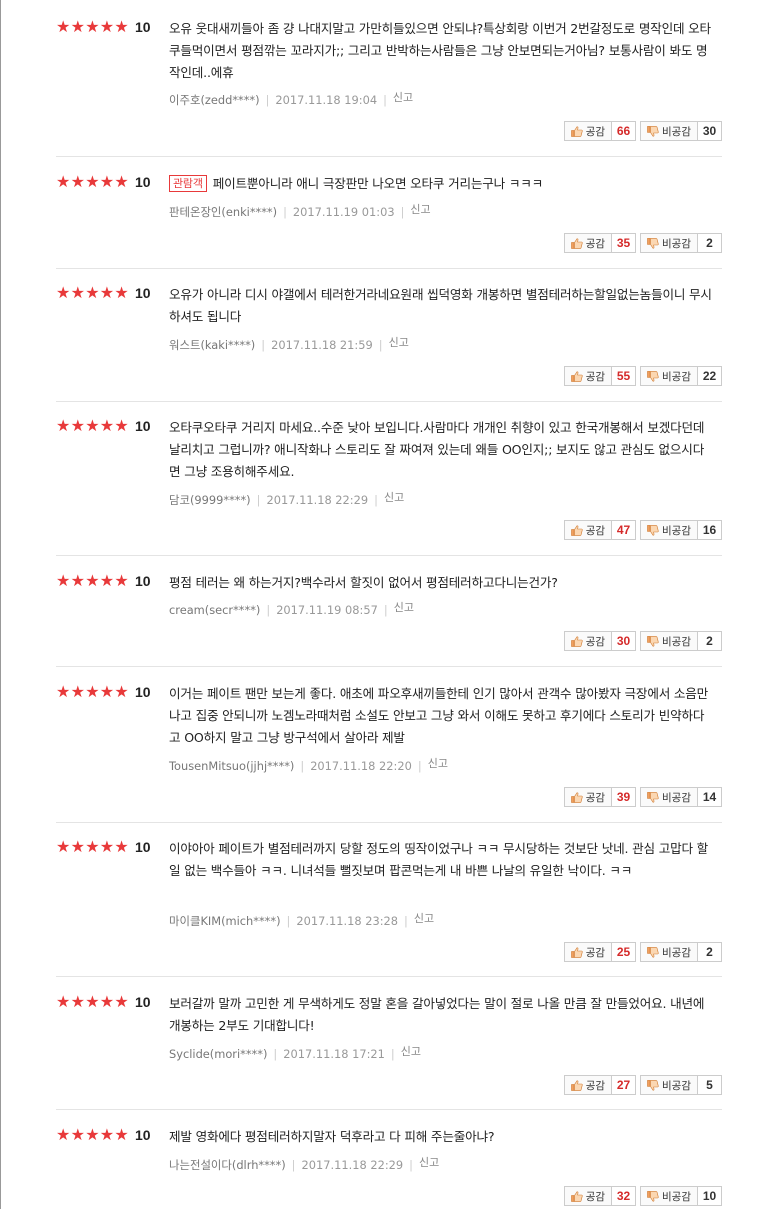  What do you see at coordinates (188, 183) in the screenshot?
I see `viewer-badge: 관람객` at bounding box center [188, 183].